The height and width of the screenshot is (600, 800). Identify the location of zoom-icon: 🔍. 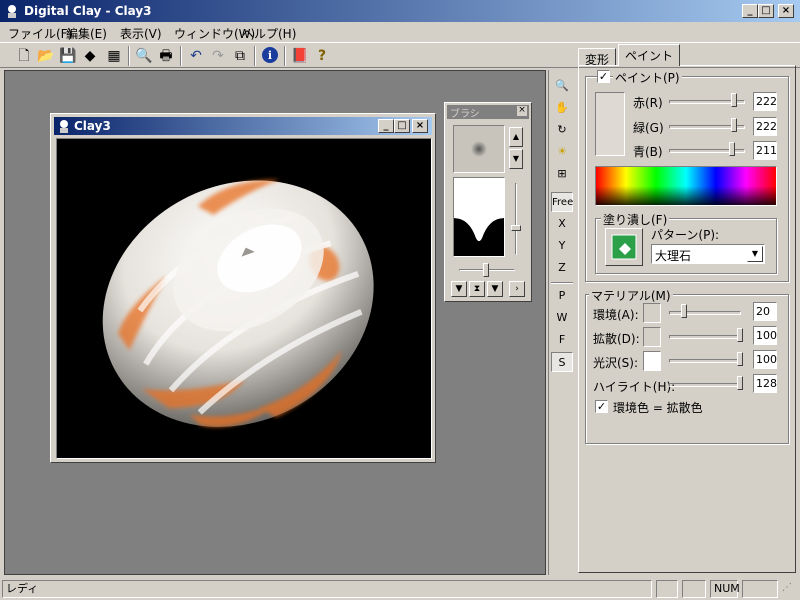
(562, 86).